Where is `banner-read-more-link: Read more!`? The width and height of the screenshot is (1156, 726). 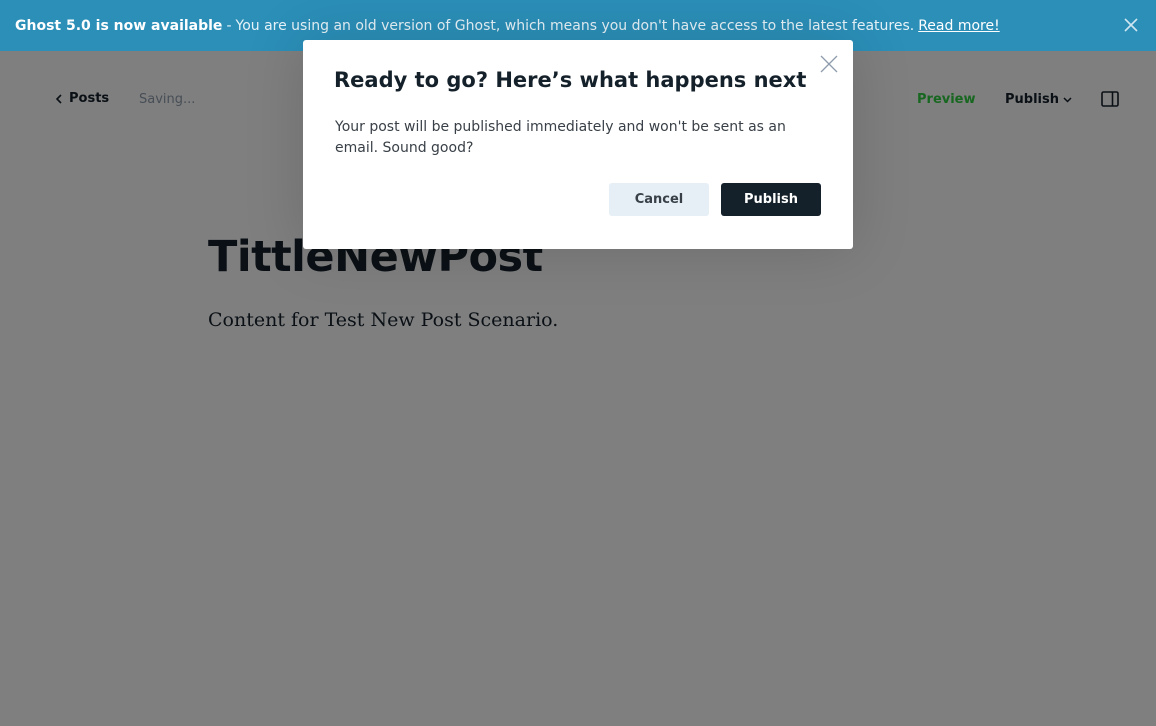 banner-read-more-link: Read more! is located at coordinates (959, 26).